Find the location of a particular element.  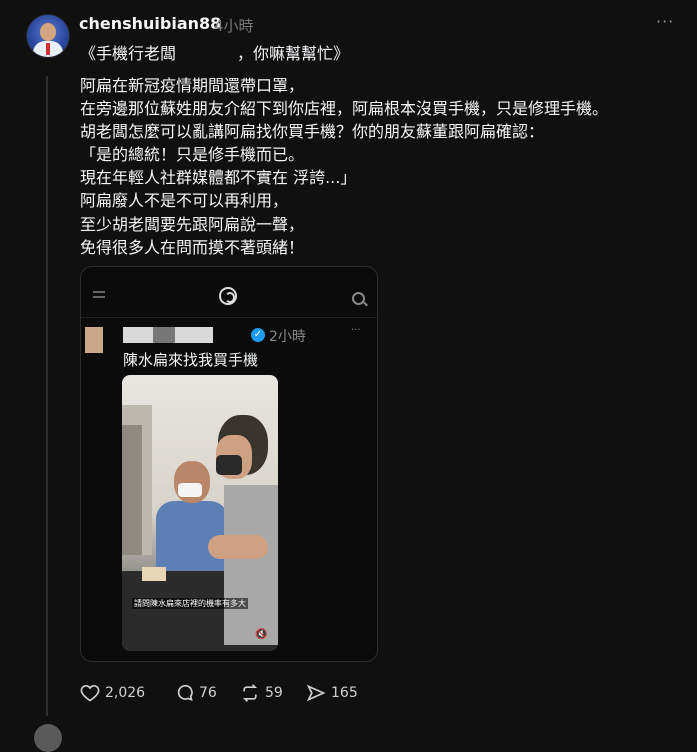

post-line: 免得很多人在問而摸不著頭緒！ is located at coordinates (192, 247).